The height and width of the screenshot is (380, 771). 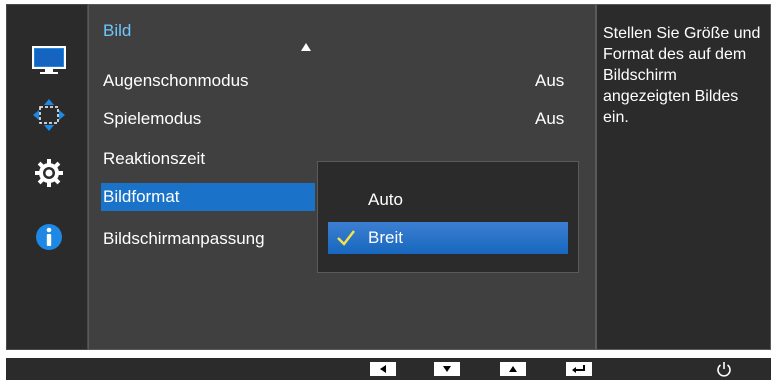 What do you see at coordinates (346, 242) in the screenshot?
I see `checkmark-icon` at bounding box center [346, 242].